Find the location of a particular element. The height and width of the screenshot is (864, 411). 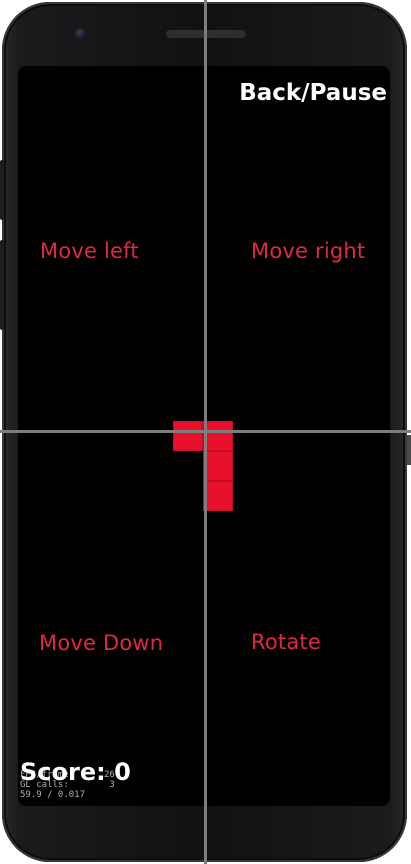

move-right-label: Move right is located at coordinates (308, 251).